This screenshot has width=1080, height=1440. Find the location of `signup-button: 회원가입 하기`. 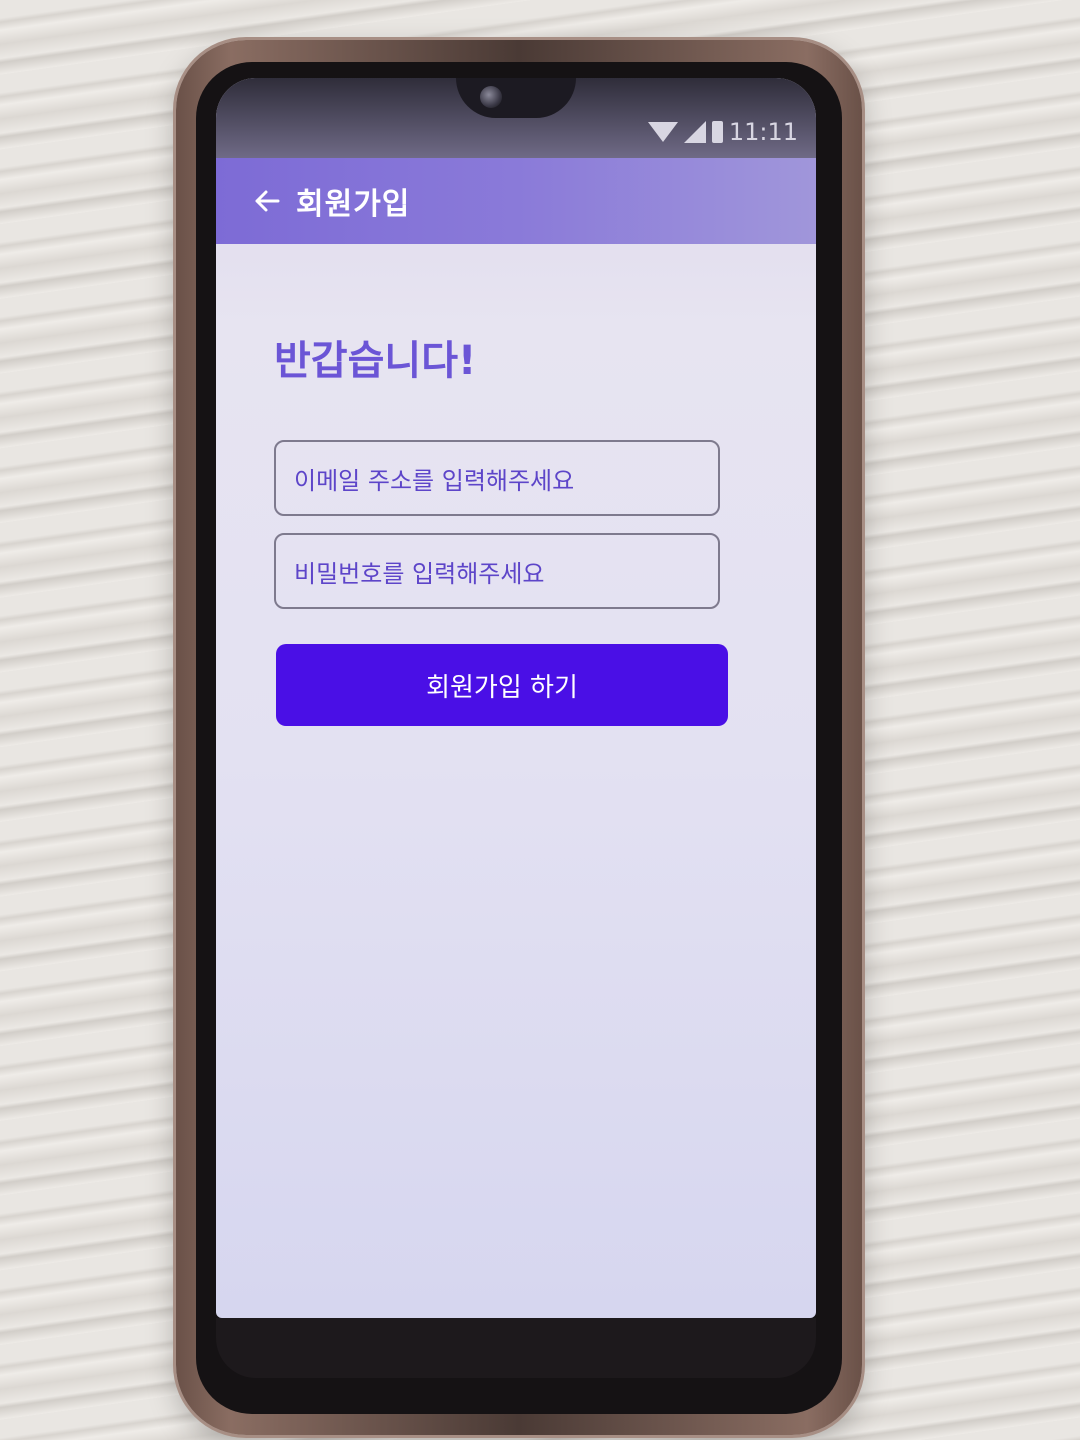

signup-button: 회원가입 하기 is located at coordinates (502, 685).